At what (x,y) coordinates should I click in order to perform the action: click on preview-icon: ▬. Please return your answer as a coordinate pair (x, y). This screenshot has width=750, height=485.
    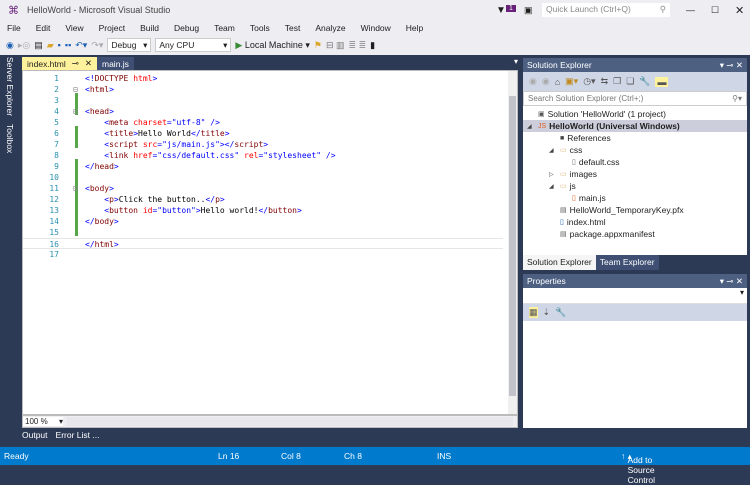
    Looking at the image, I should click on (662, 81).